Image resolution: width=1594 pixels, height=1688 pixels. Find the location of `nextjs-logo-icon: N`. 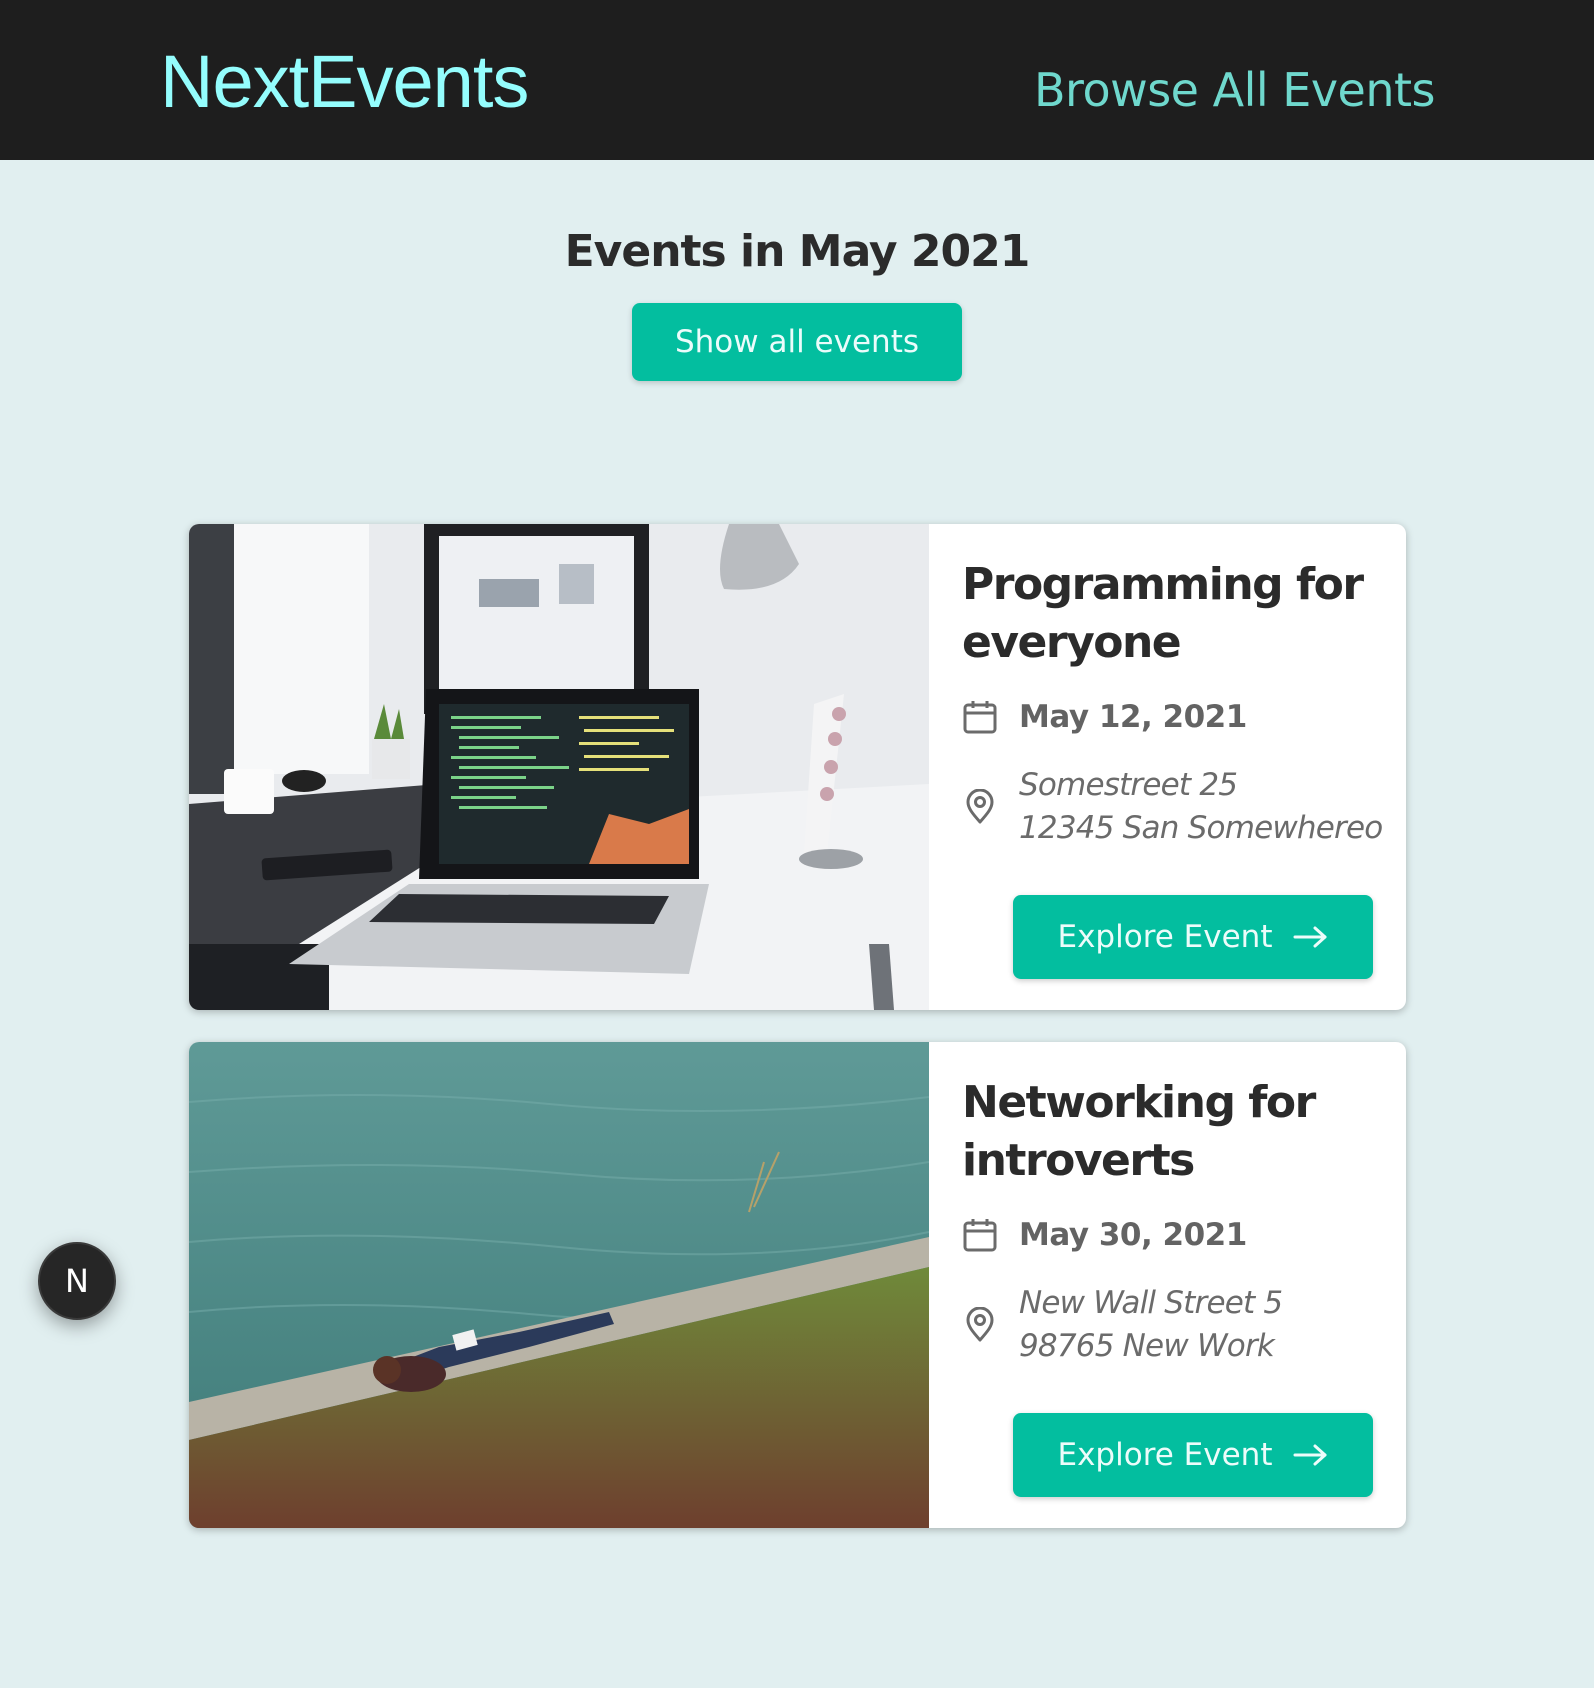

nextjs-logo-icon: N is located at coordinates (77, 1281).